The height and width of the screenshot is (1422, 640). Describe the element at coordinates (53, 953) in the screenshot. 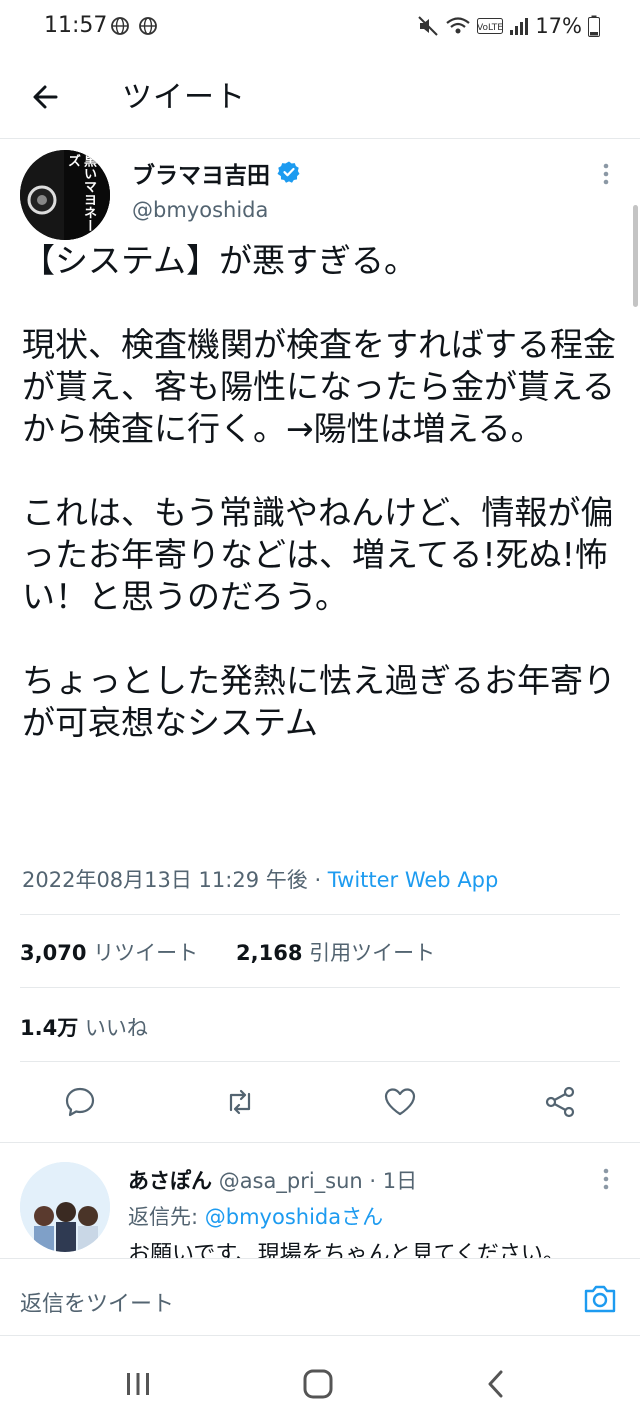

I see `retweets-count: 3,070` at that location.